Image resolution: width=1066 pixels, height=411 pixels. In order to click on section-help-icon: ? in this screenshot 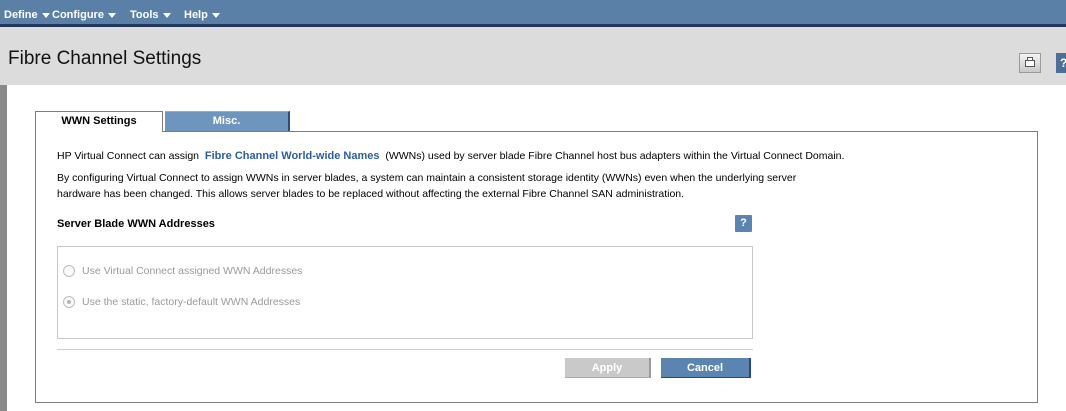, I will do `click(743, 223)`.